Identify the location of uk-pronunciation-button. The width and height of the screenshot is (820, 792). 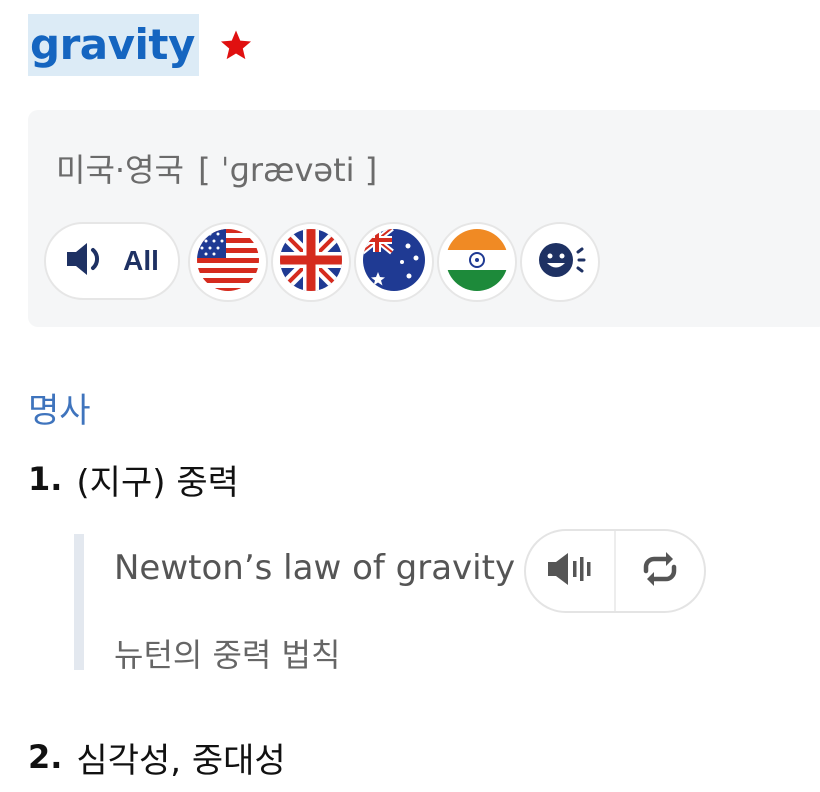
(311, 262).